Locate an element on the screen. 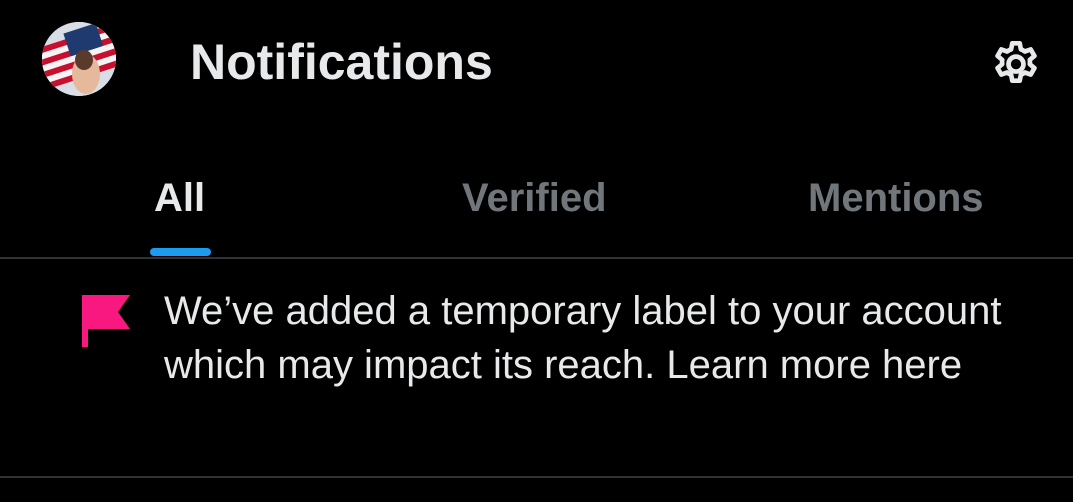 This screenshot has height=502, width=1073. avatar-image is located at coordinates (79, 59).